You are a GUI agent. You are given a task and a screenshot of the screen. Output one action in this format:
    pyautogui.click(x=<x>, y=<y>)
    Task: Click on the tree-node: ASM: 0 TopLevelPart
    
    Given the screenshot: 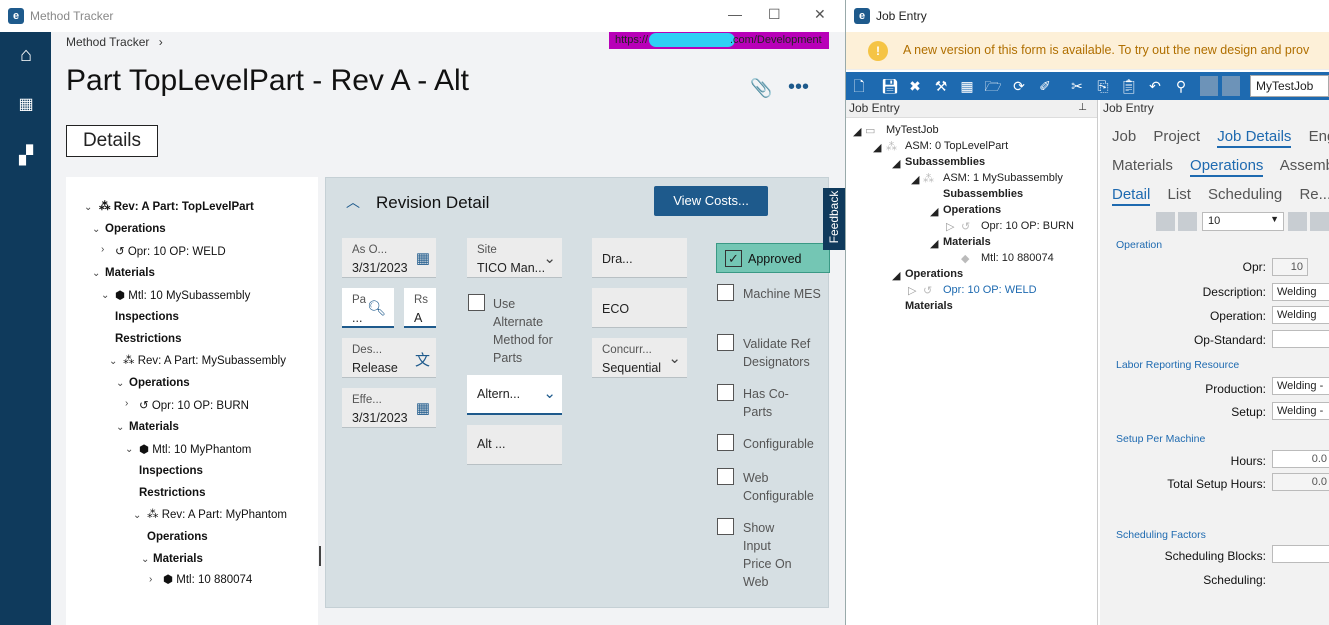 What is the action you would take?
    pyautogui.click(x=956, y=146)
    